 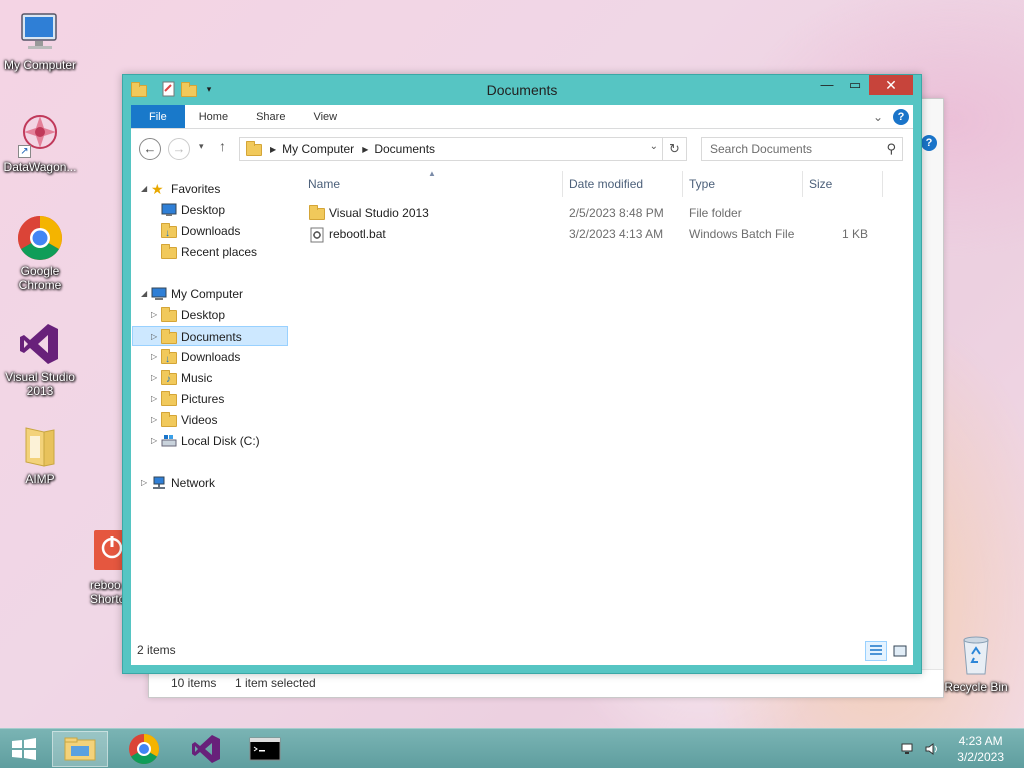 I want to click on column-header-type: Type, so click(x=702, y=184).